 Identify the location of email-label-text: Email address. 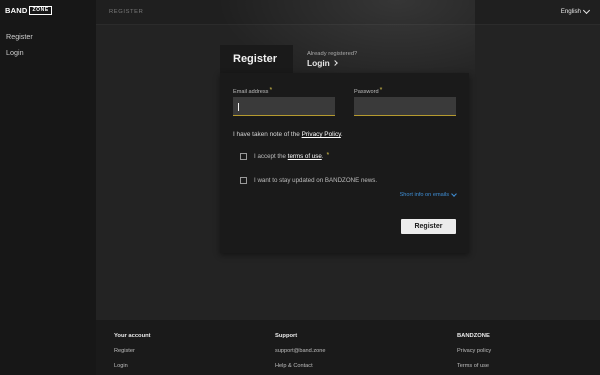
(251, 92).